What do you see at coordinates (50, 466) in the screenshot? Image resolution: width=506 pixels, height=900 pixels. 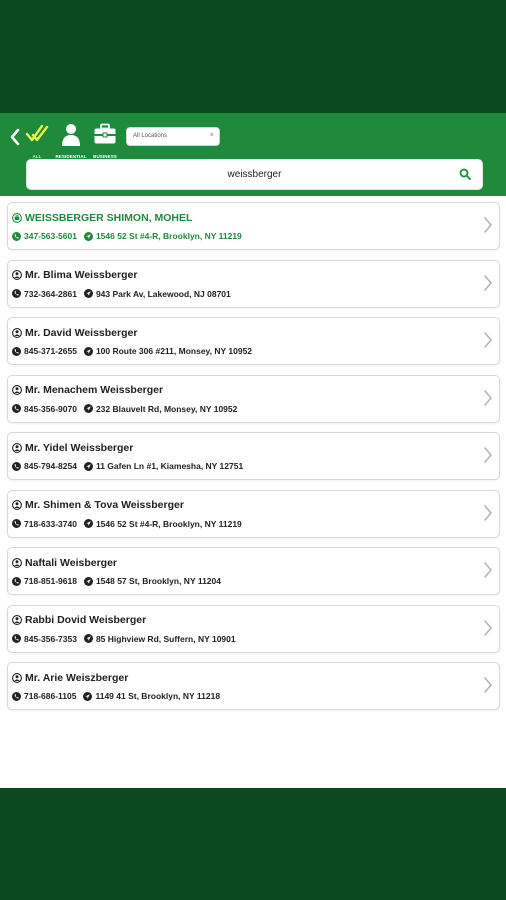 I see `result-phone: 845-794-8254` at bounding box center [50, 466].